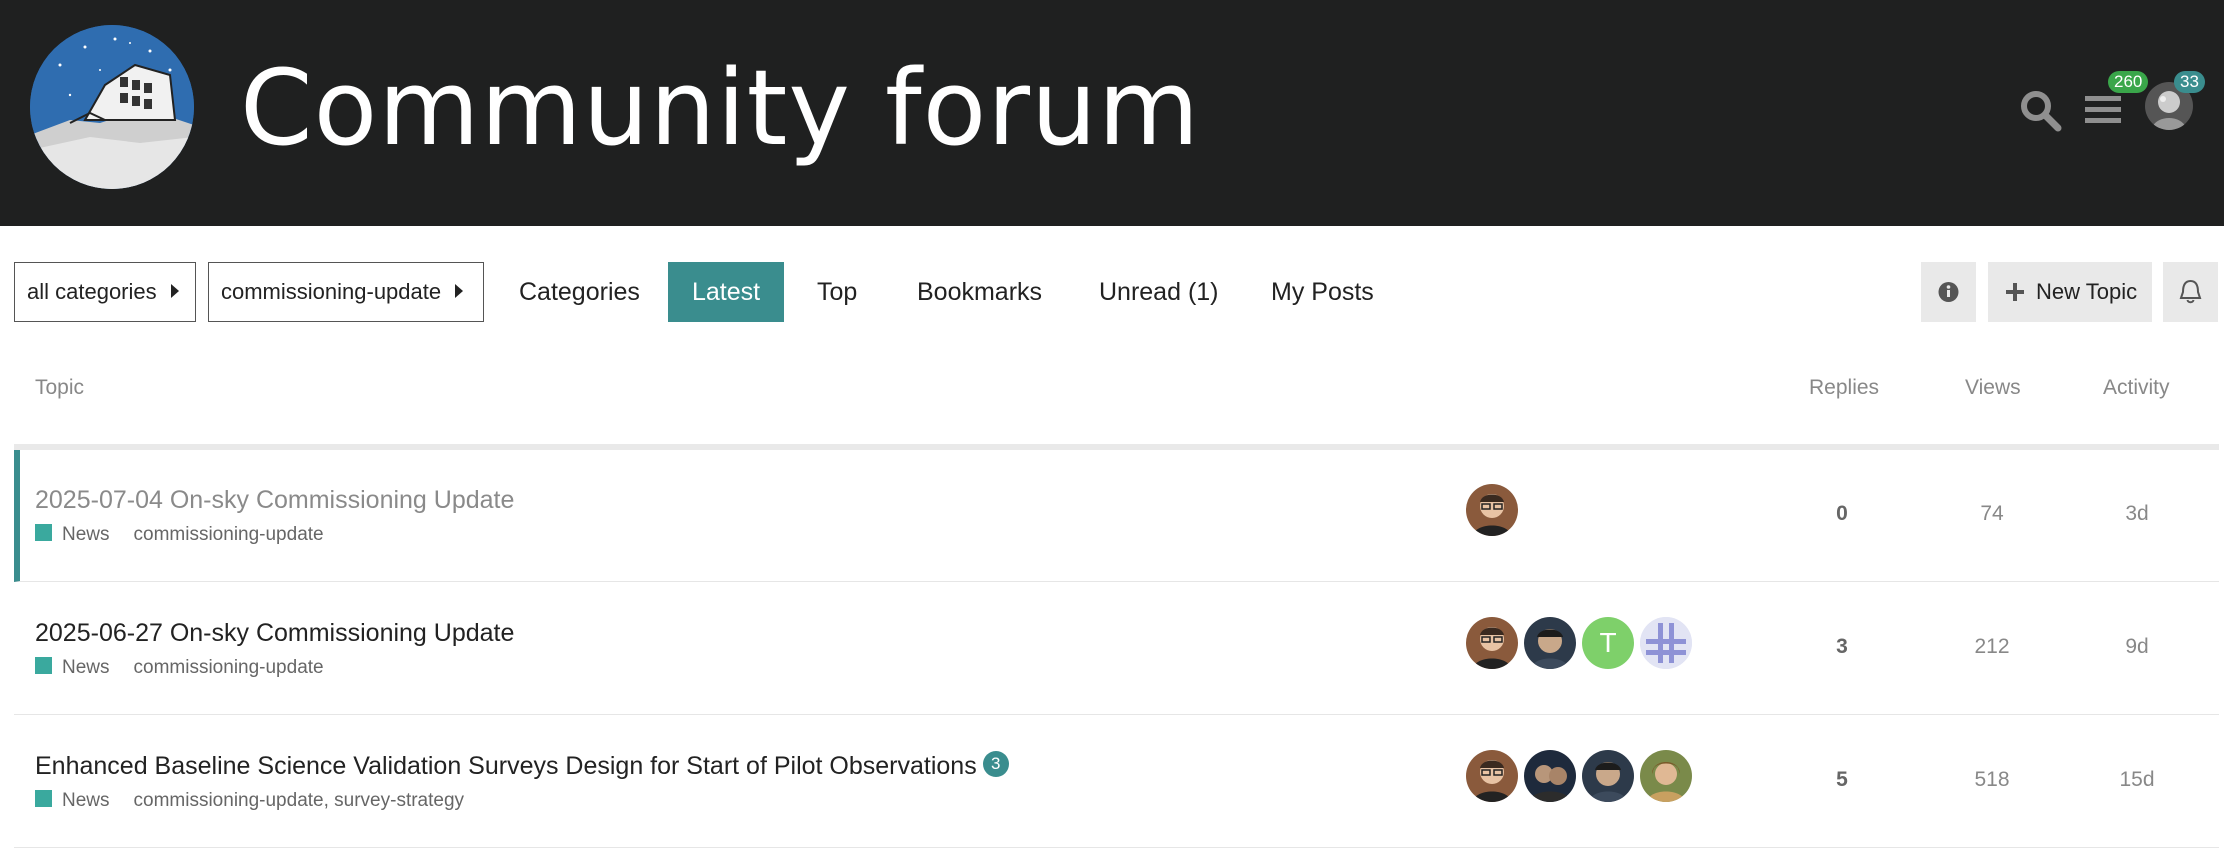 This screenshot has width=2224, height=848. I want to click on site-title: Community forum, so click(720, 108).